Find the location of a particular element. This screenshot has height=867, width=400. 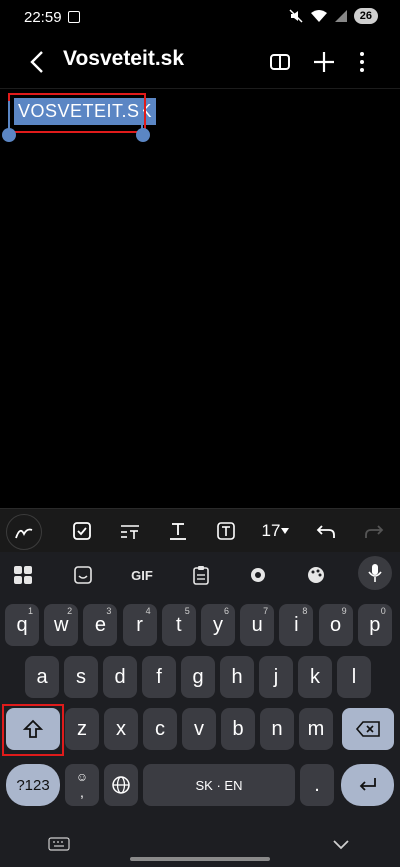

key-q: 1q is located at coordinates (22, 625).